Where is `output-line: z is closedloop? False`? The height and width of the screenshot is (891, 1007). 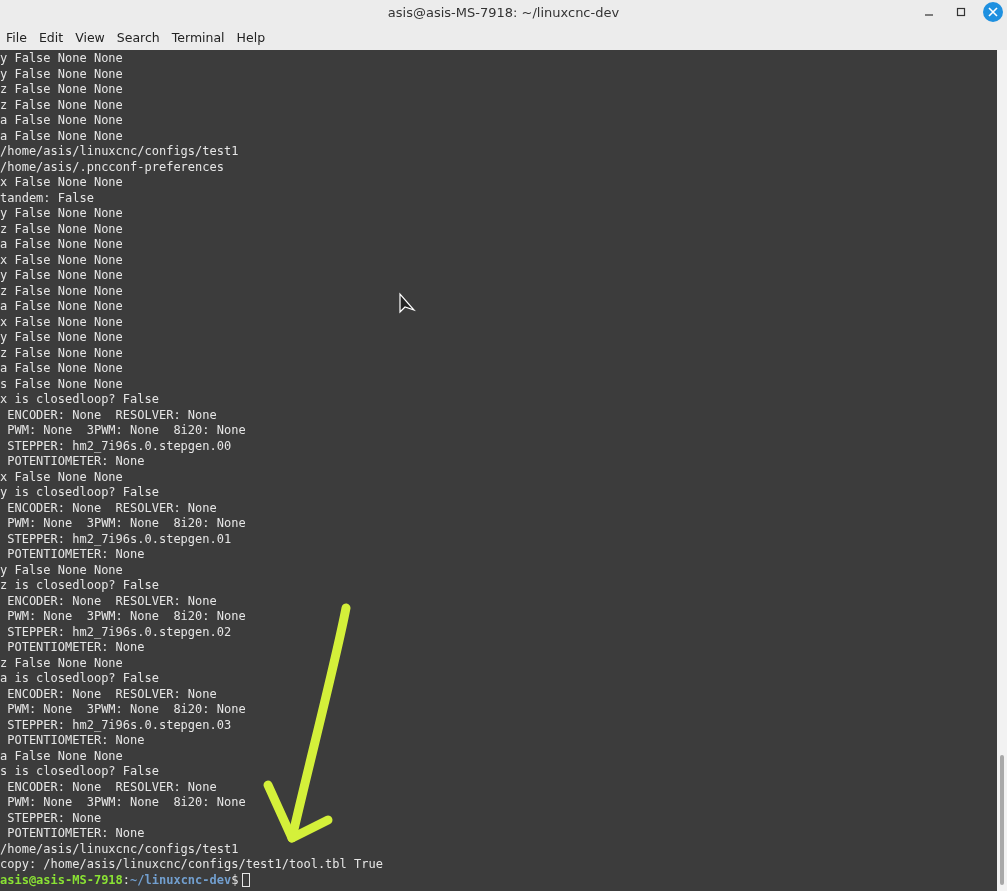
output-line: z is closedloop? False is located at coordinates (79, 586).